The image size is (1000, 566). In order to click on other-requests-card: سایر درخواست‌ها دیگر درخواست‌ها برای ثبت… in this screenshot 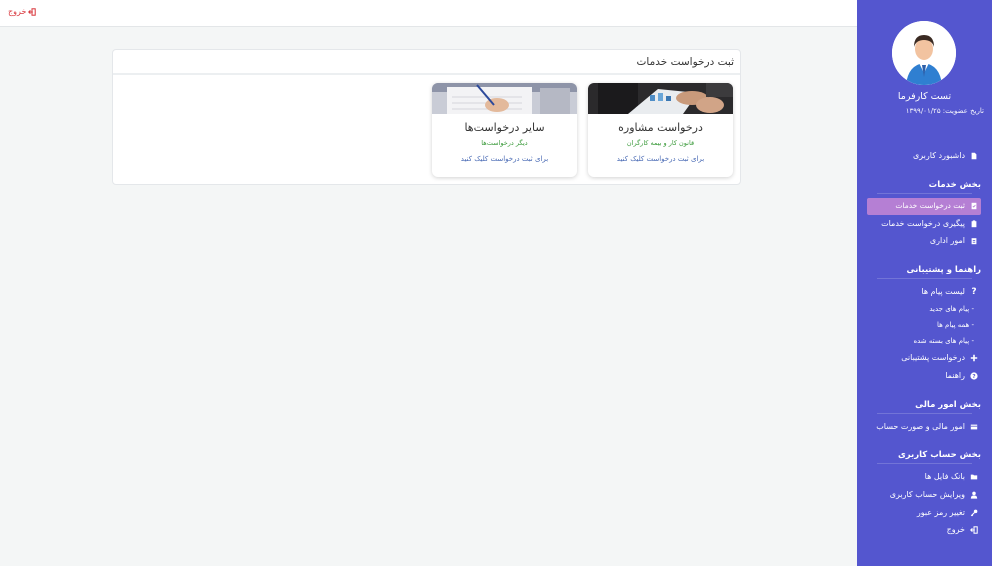, I will do `click(504, 130)`.